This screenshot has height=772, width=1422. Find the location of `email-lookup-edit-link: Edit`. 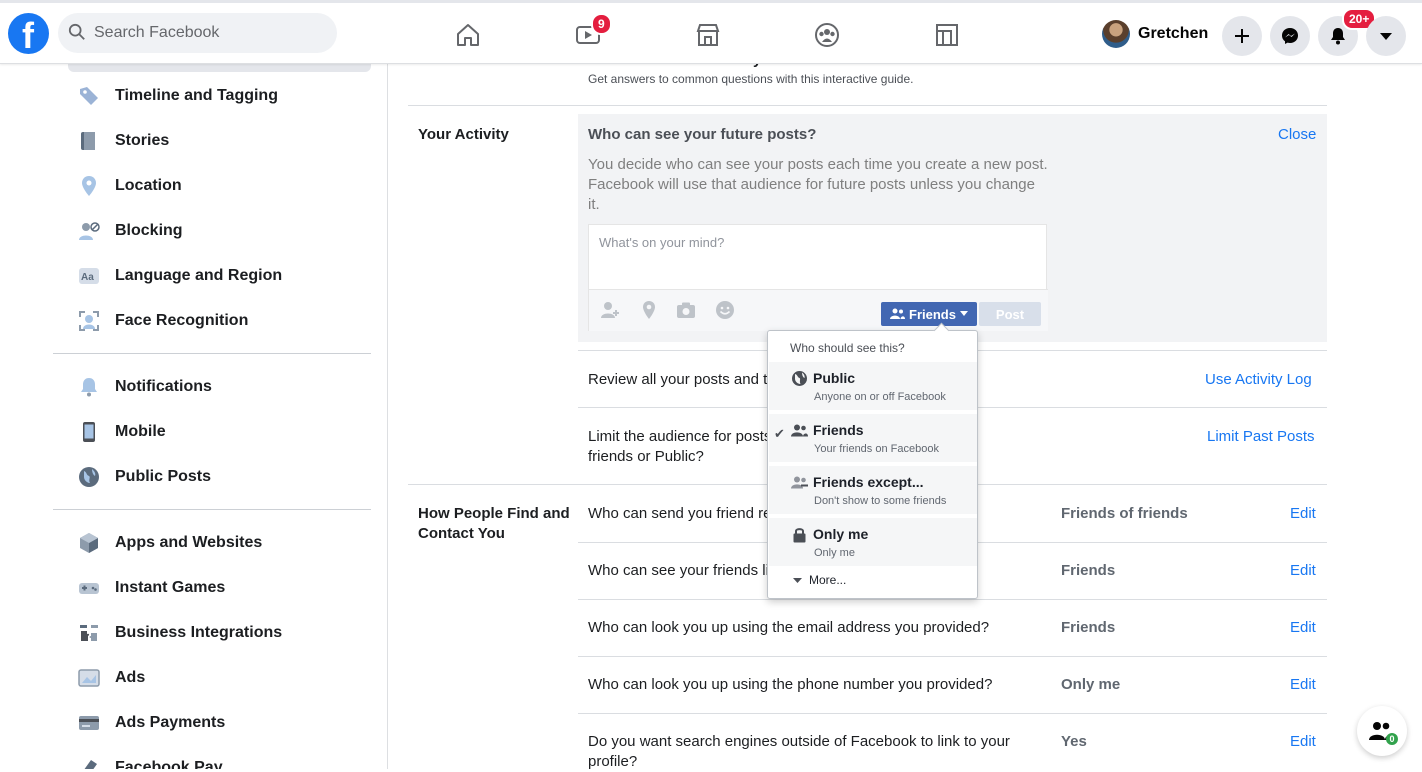

email-lookup-edit-link: Edit is located at coordinates (1303, 628).